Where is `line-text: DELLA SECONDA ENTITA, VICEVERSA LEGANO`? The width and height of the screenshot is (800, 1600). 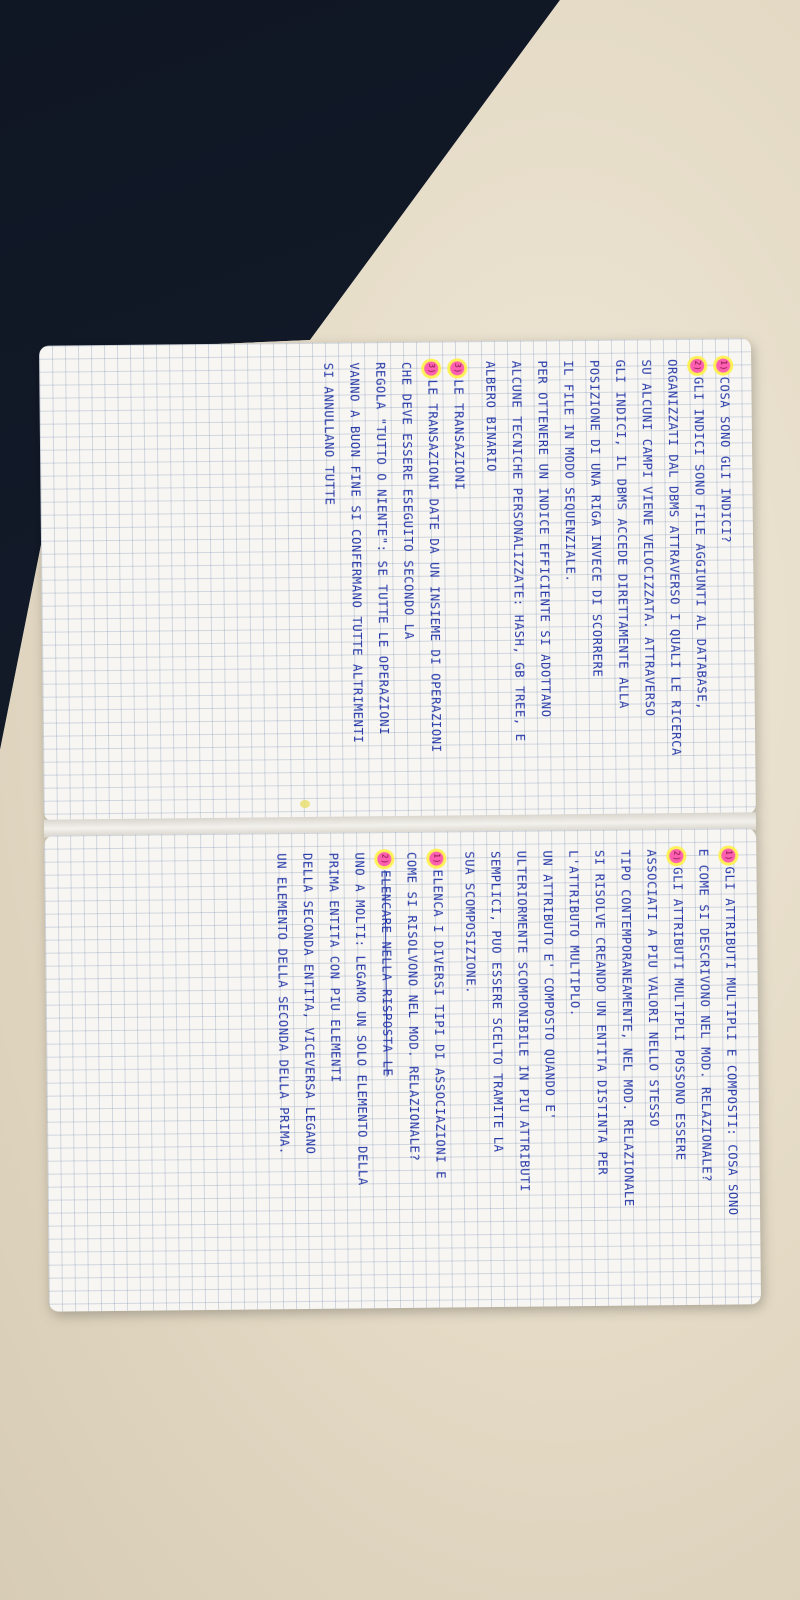 line-text: DELLA SECONDA ENTITA, VICEVERSA LEGANO is located at coordinates (309, 1003).